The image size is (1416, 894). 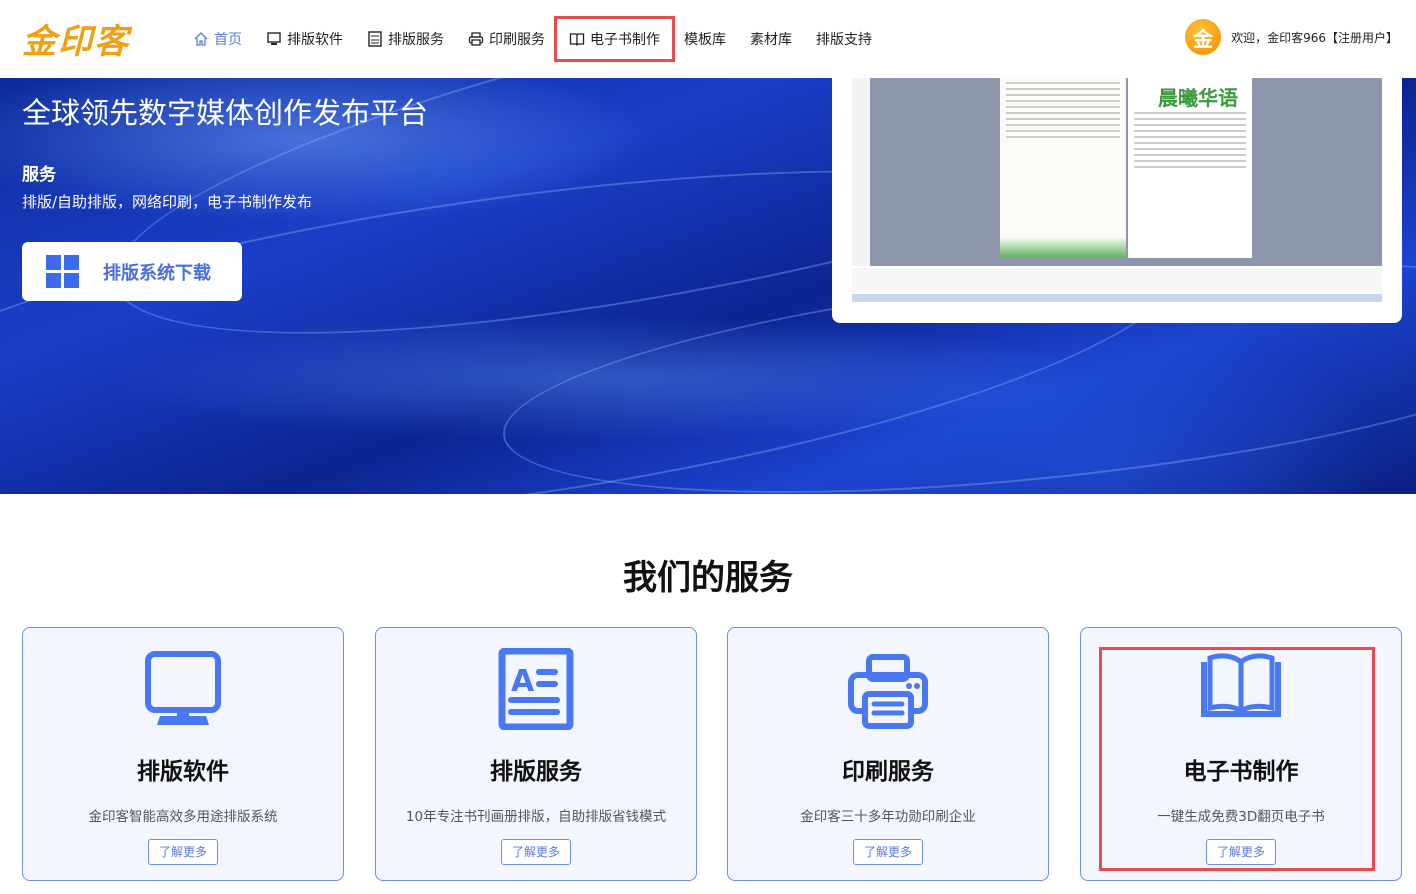 I want to click on preview-toolbar, so click(x=861, y=172).